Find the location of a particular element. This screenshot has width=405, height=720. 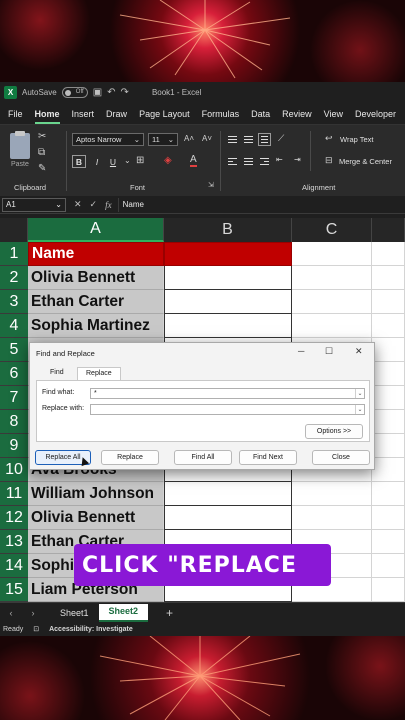

cell: William Johnson is located at coordinates (96, 494).